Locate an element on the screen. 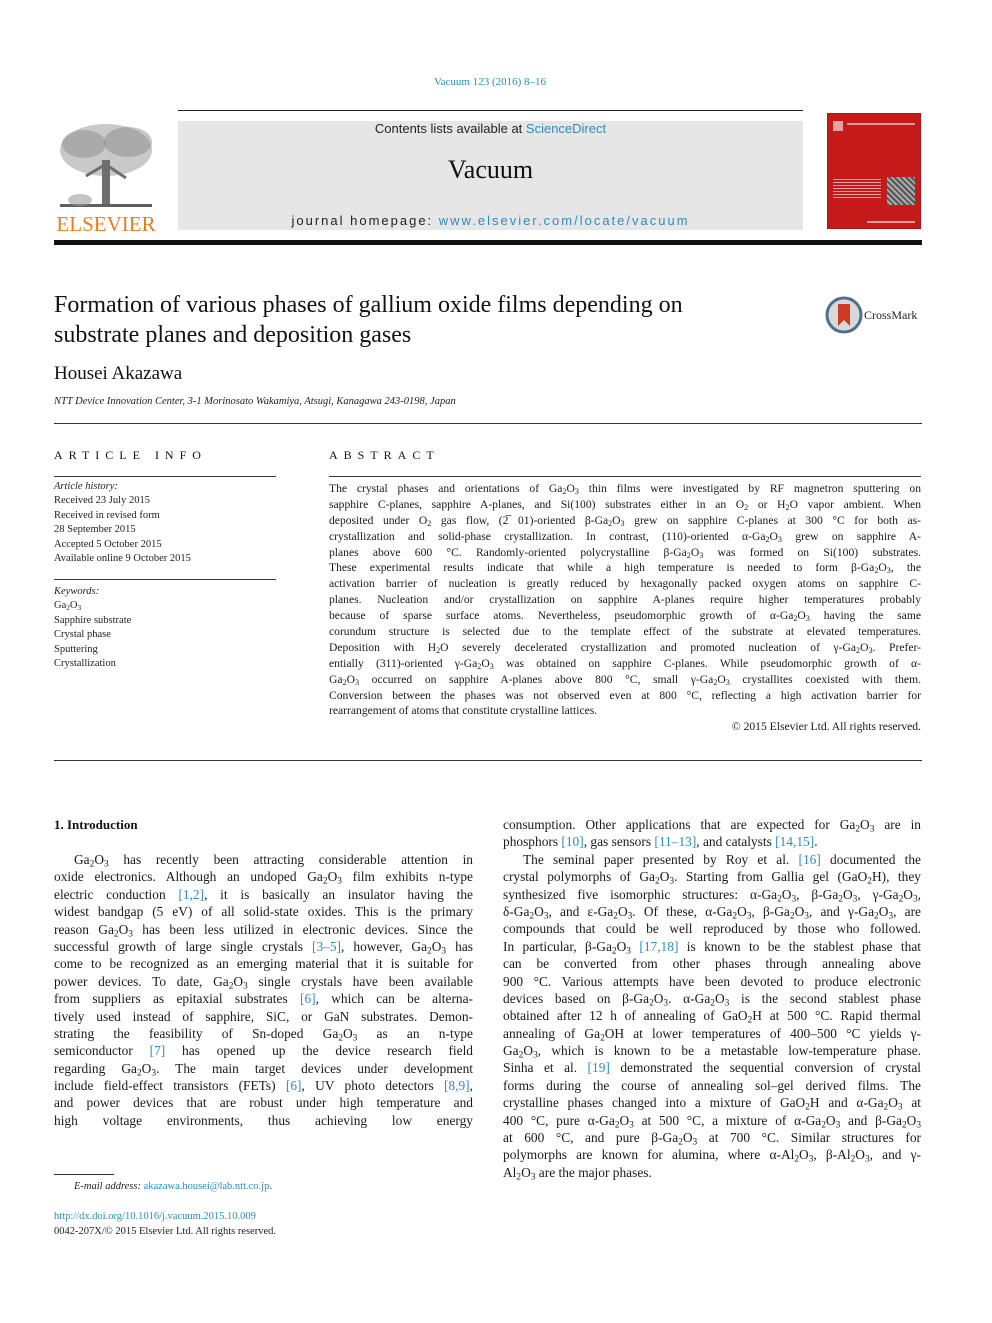  history-item: 28 September 2015 is located at coordinates (95, 530).